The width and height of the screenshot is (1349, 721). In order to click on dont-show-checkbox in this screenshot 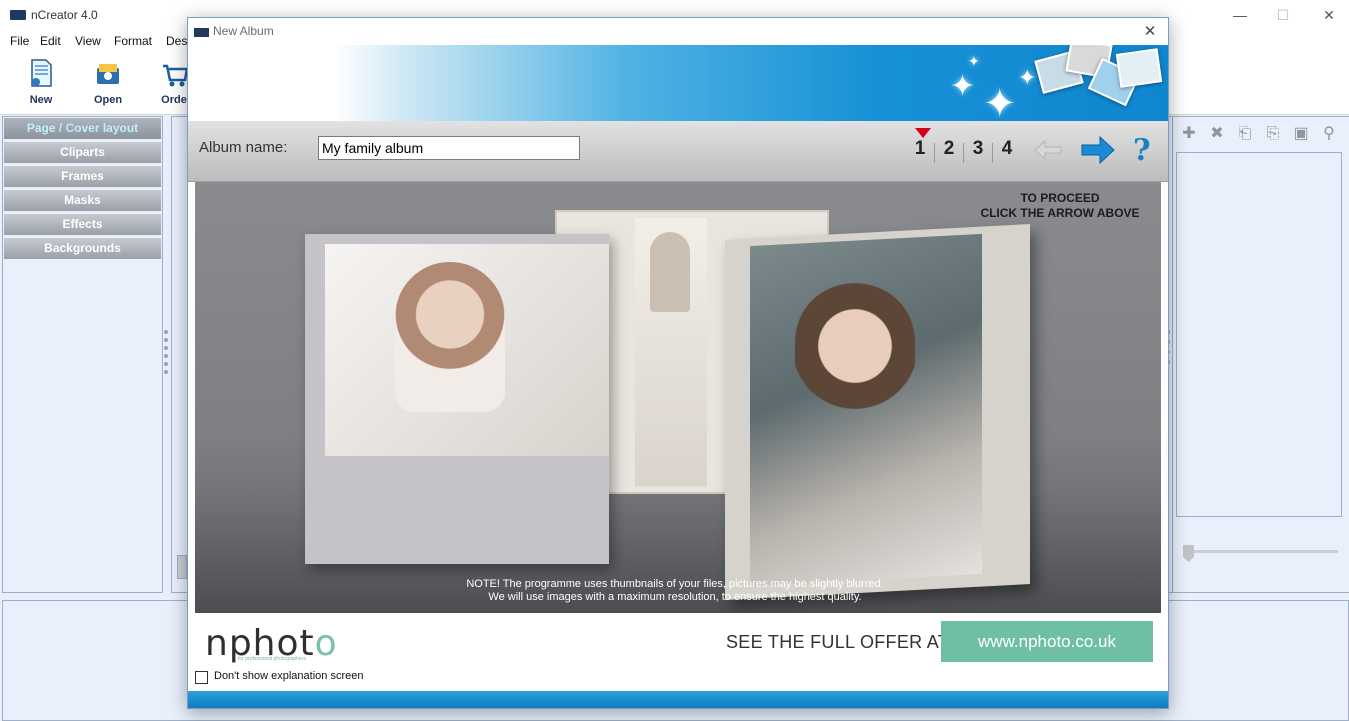, I will do `click(201, 677)`.